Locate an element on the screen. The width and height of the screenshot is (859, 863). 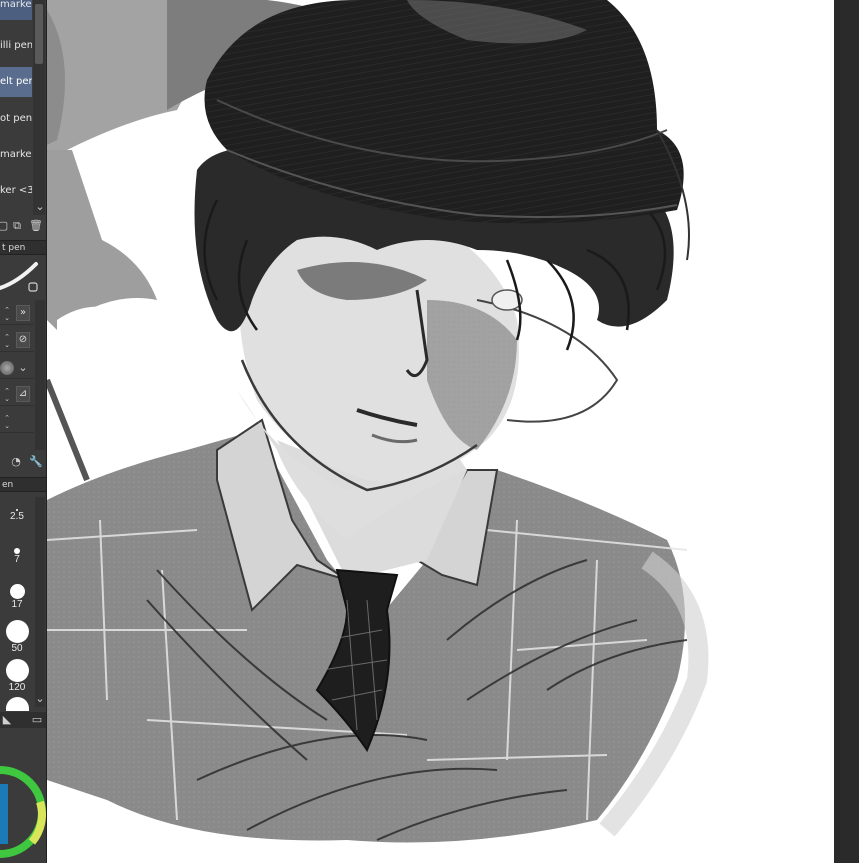
lock-icon is located at coordinates (33, 287).